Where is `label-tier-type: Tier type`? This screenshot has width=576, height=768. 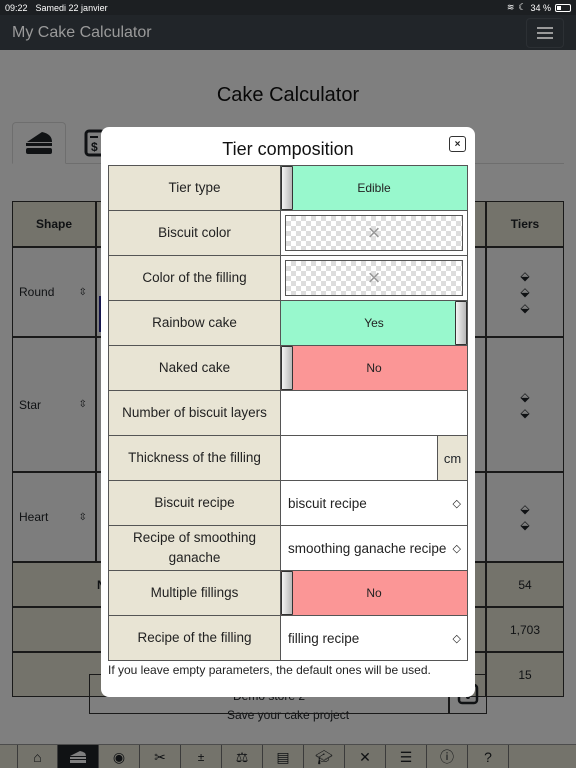
label-tier-type: Tier type is located at coordinates (194, 188).